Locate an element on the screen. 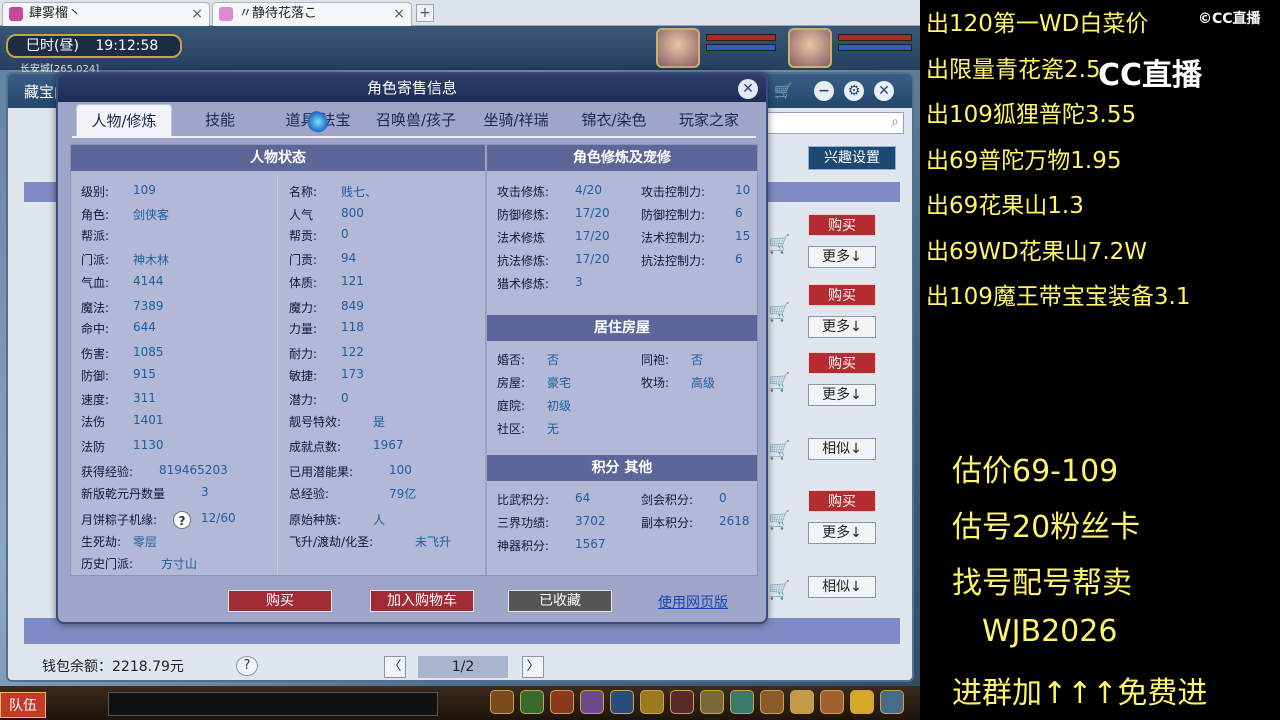 The image size is (1280, 720). team-button: 队伍 is located at coordinates (23, 705).